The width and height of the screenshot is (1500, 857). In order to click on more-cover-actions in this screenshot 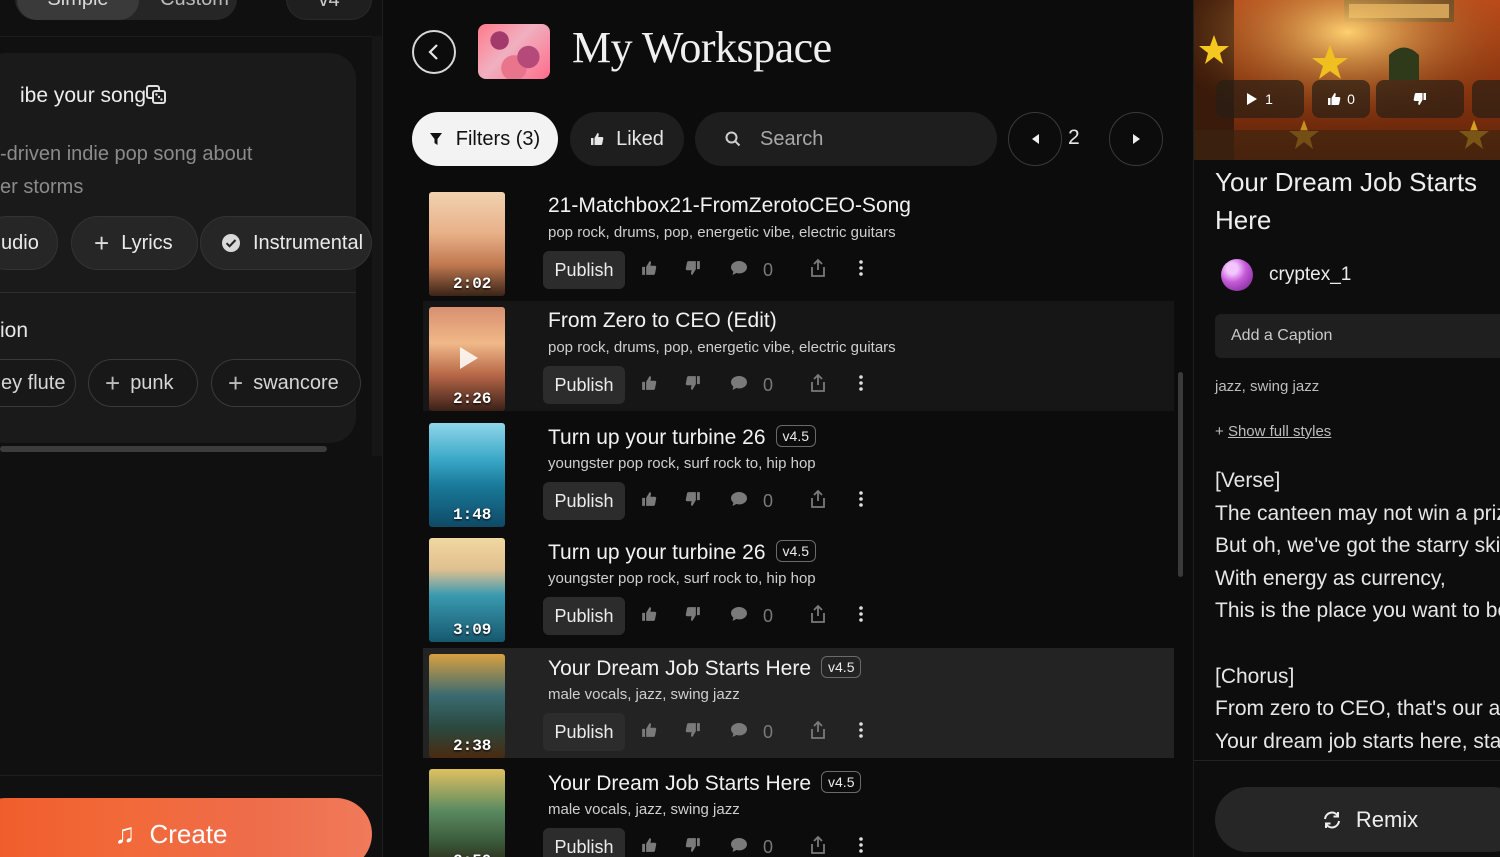, I will do `click(1486, 99)`.